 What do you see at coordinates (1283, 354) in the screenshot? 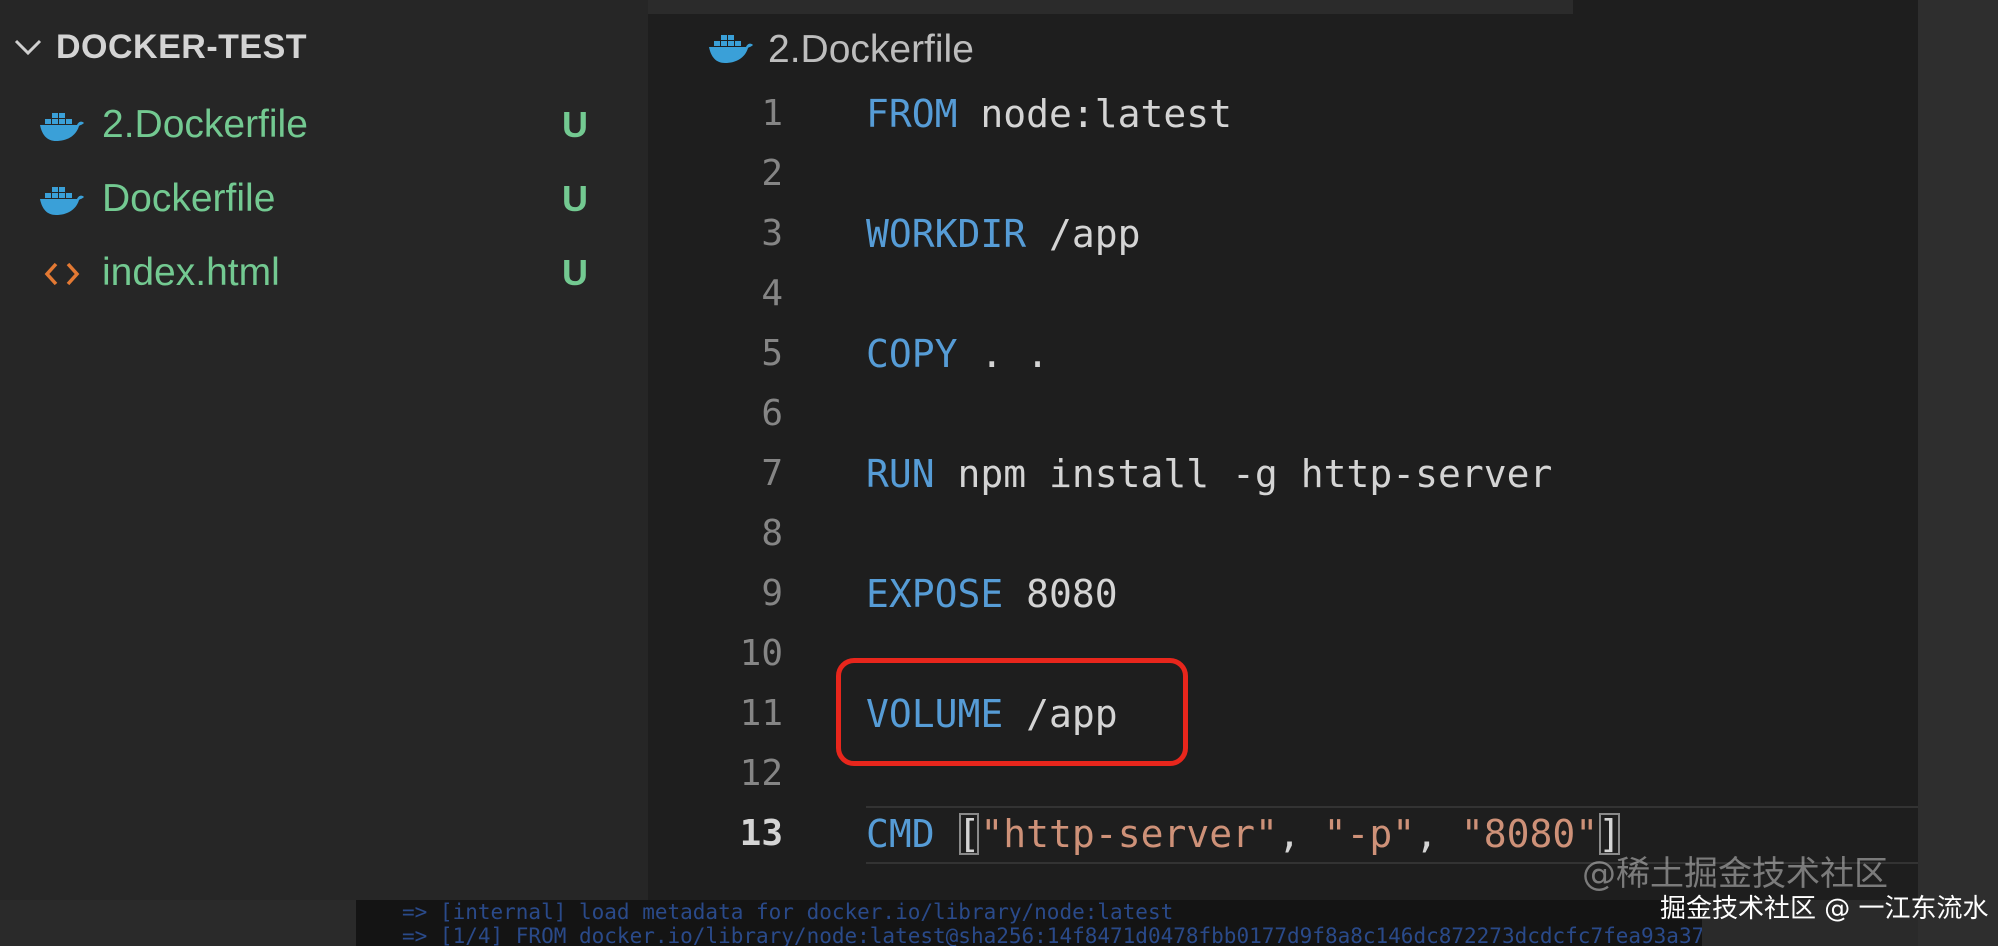
I see `code-line: 5 COPY . .` at bounding box center [1283, 354].